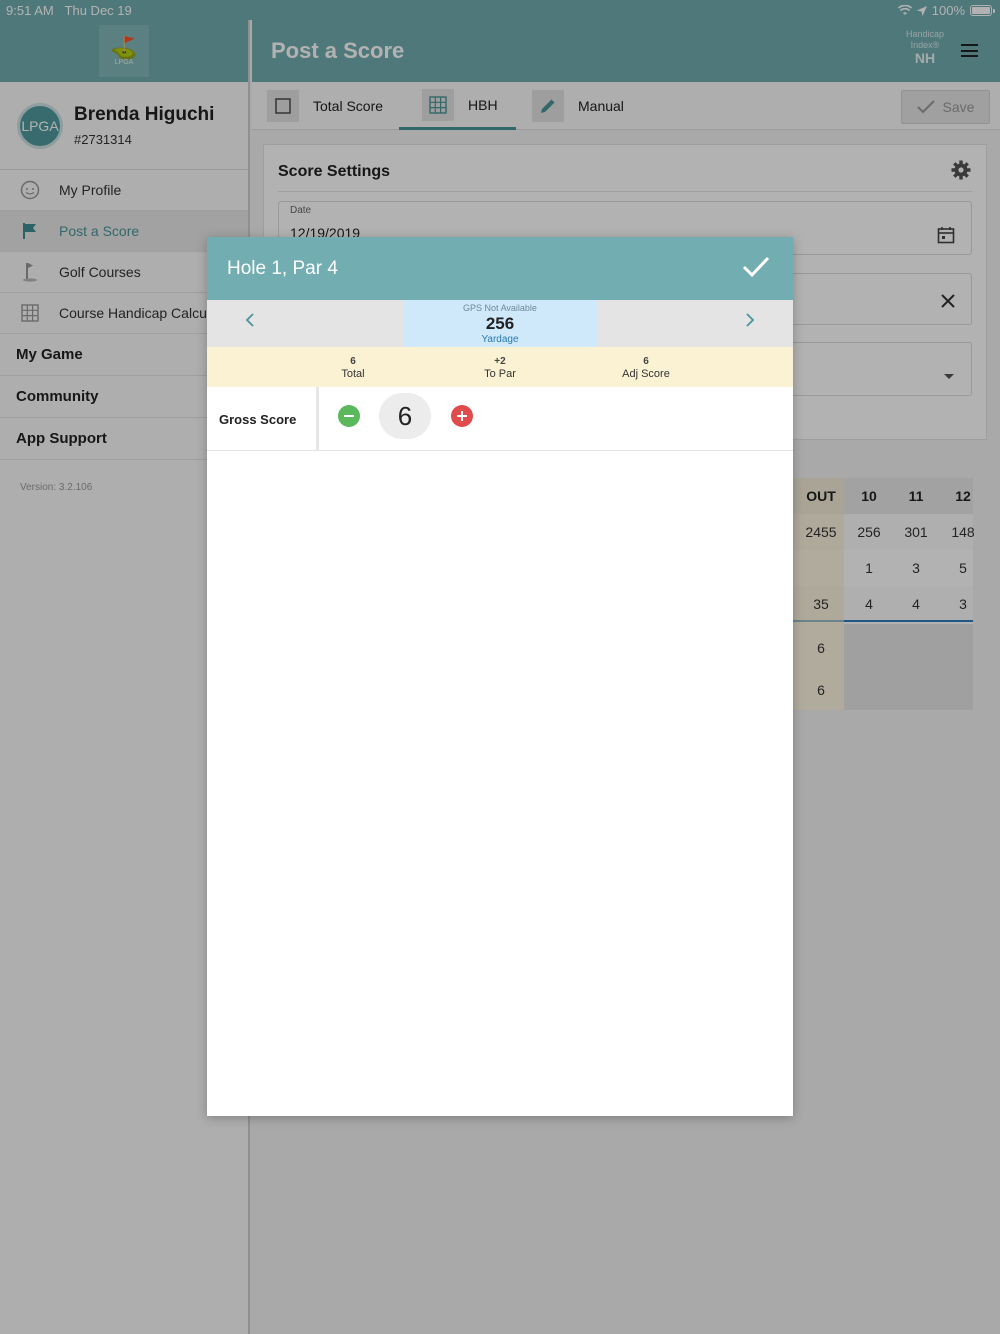 The width and height of the screenshot is (1000, 1334). Describe the element at coordinates (750, 322) in the screenshot. I see `next-hole-arrow-icon` at that location.